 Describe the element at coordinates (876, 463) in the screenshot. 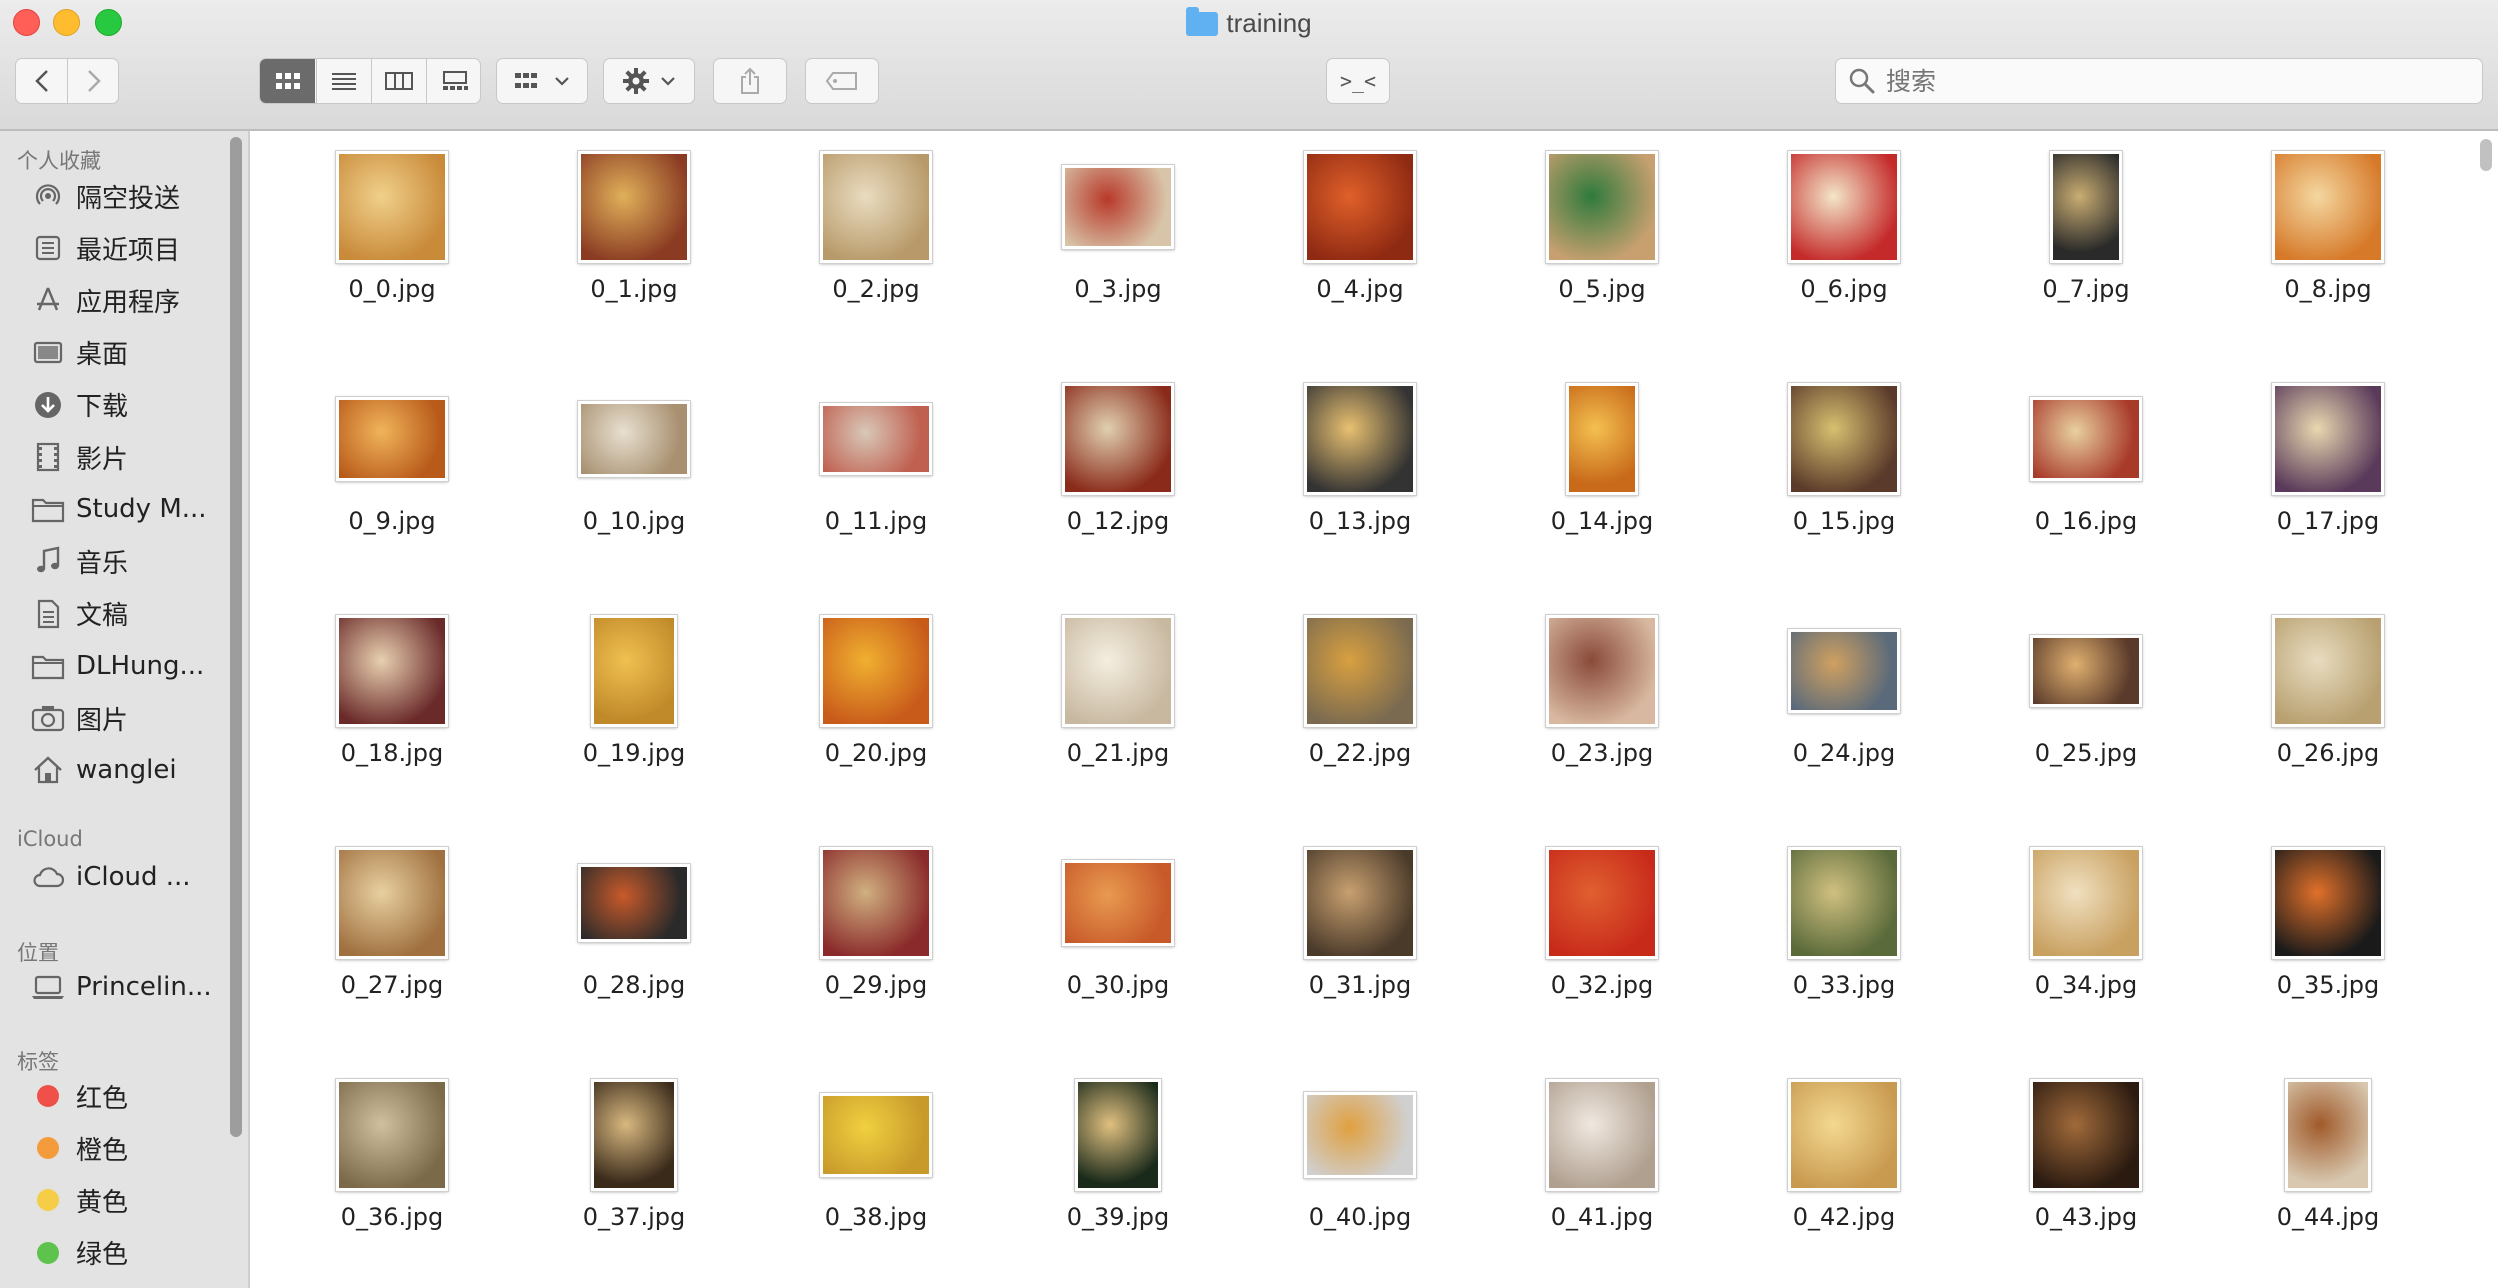

I see `file-item: 0_11.jpg` at that location.